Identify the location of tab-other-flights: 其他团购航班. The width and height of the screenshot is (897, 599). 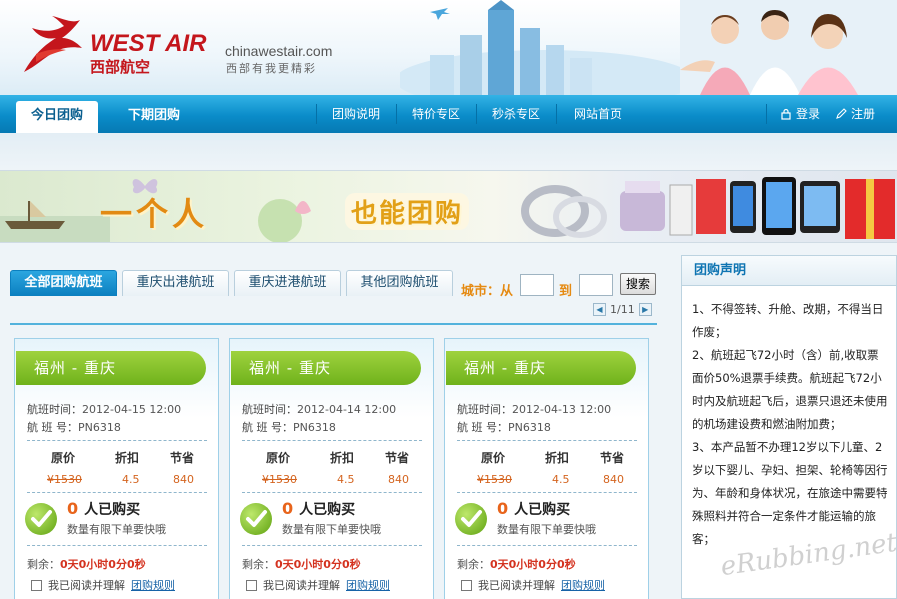
(399, 283).